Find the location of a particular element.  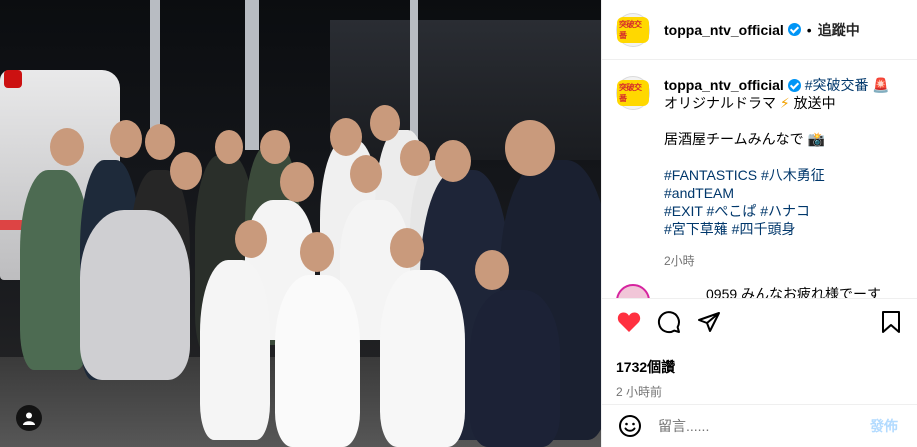

hashtag-link: #突破交番 is located at coordinates (837, 85).